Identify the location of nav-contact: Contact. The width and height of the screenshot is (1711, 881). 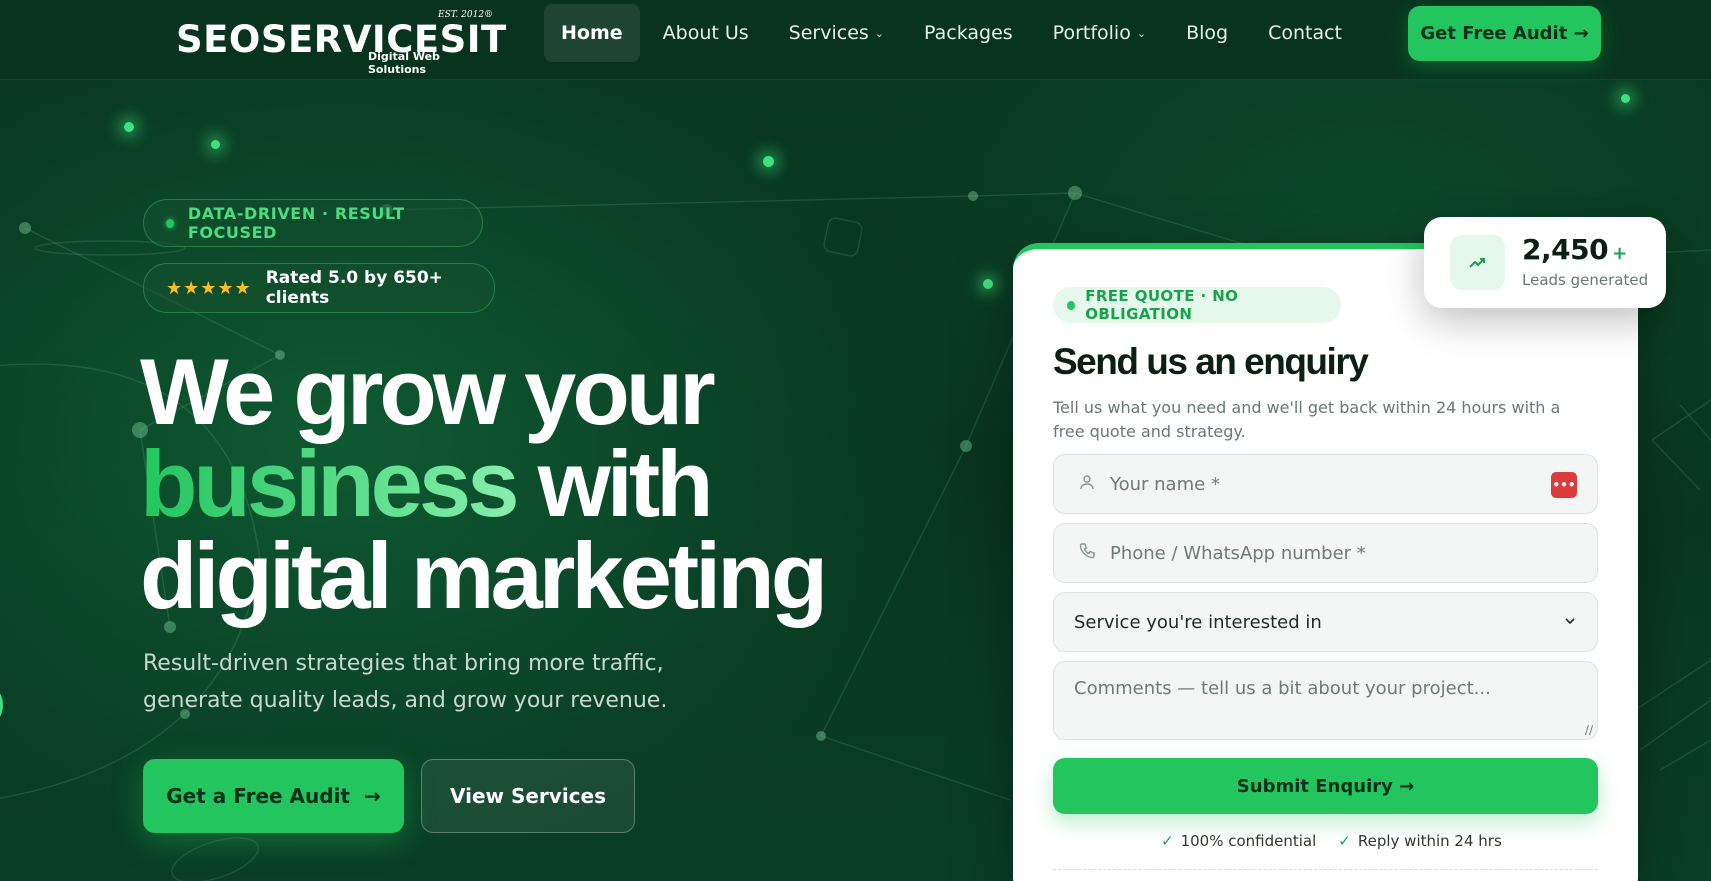
(1305, 33).